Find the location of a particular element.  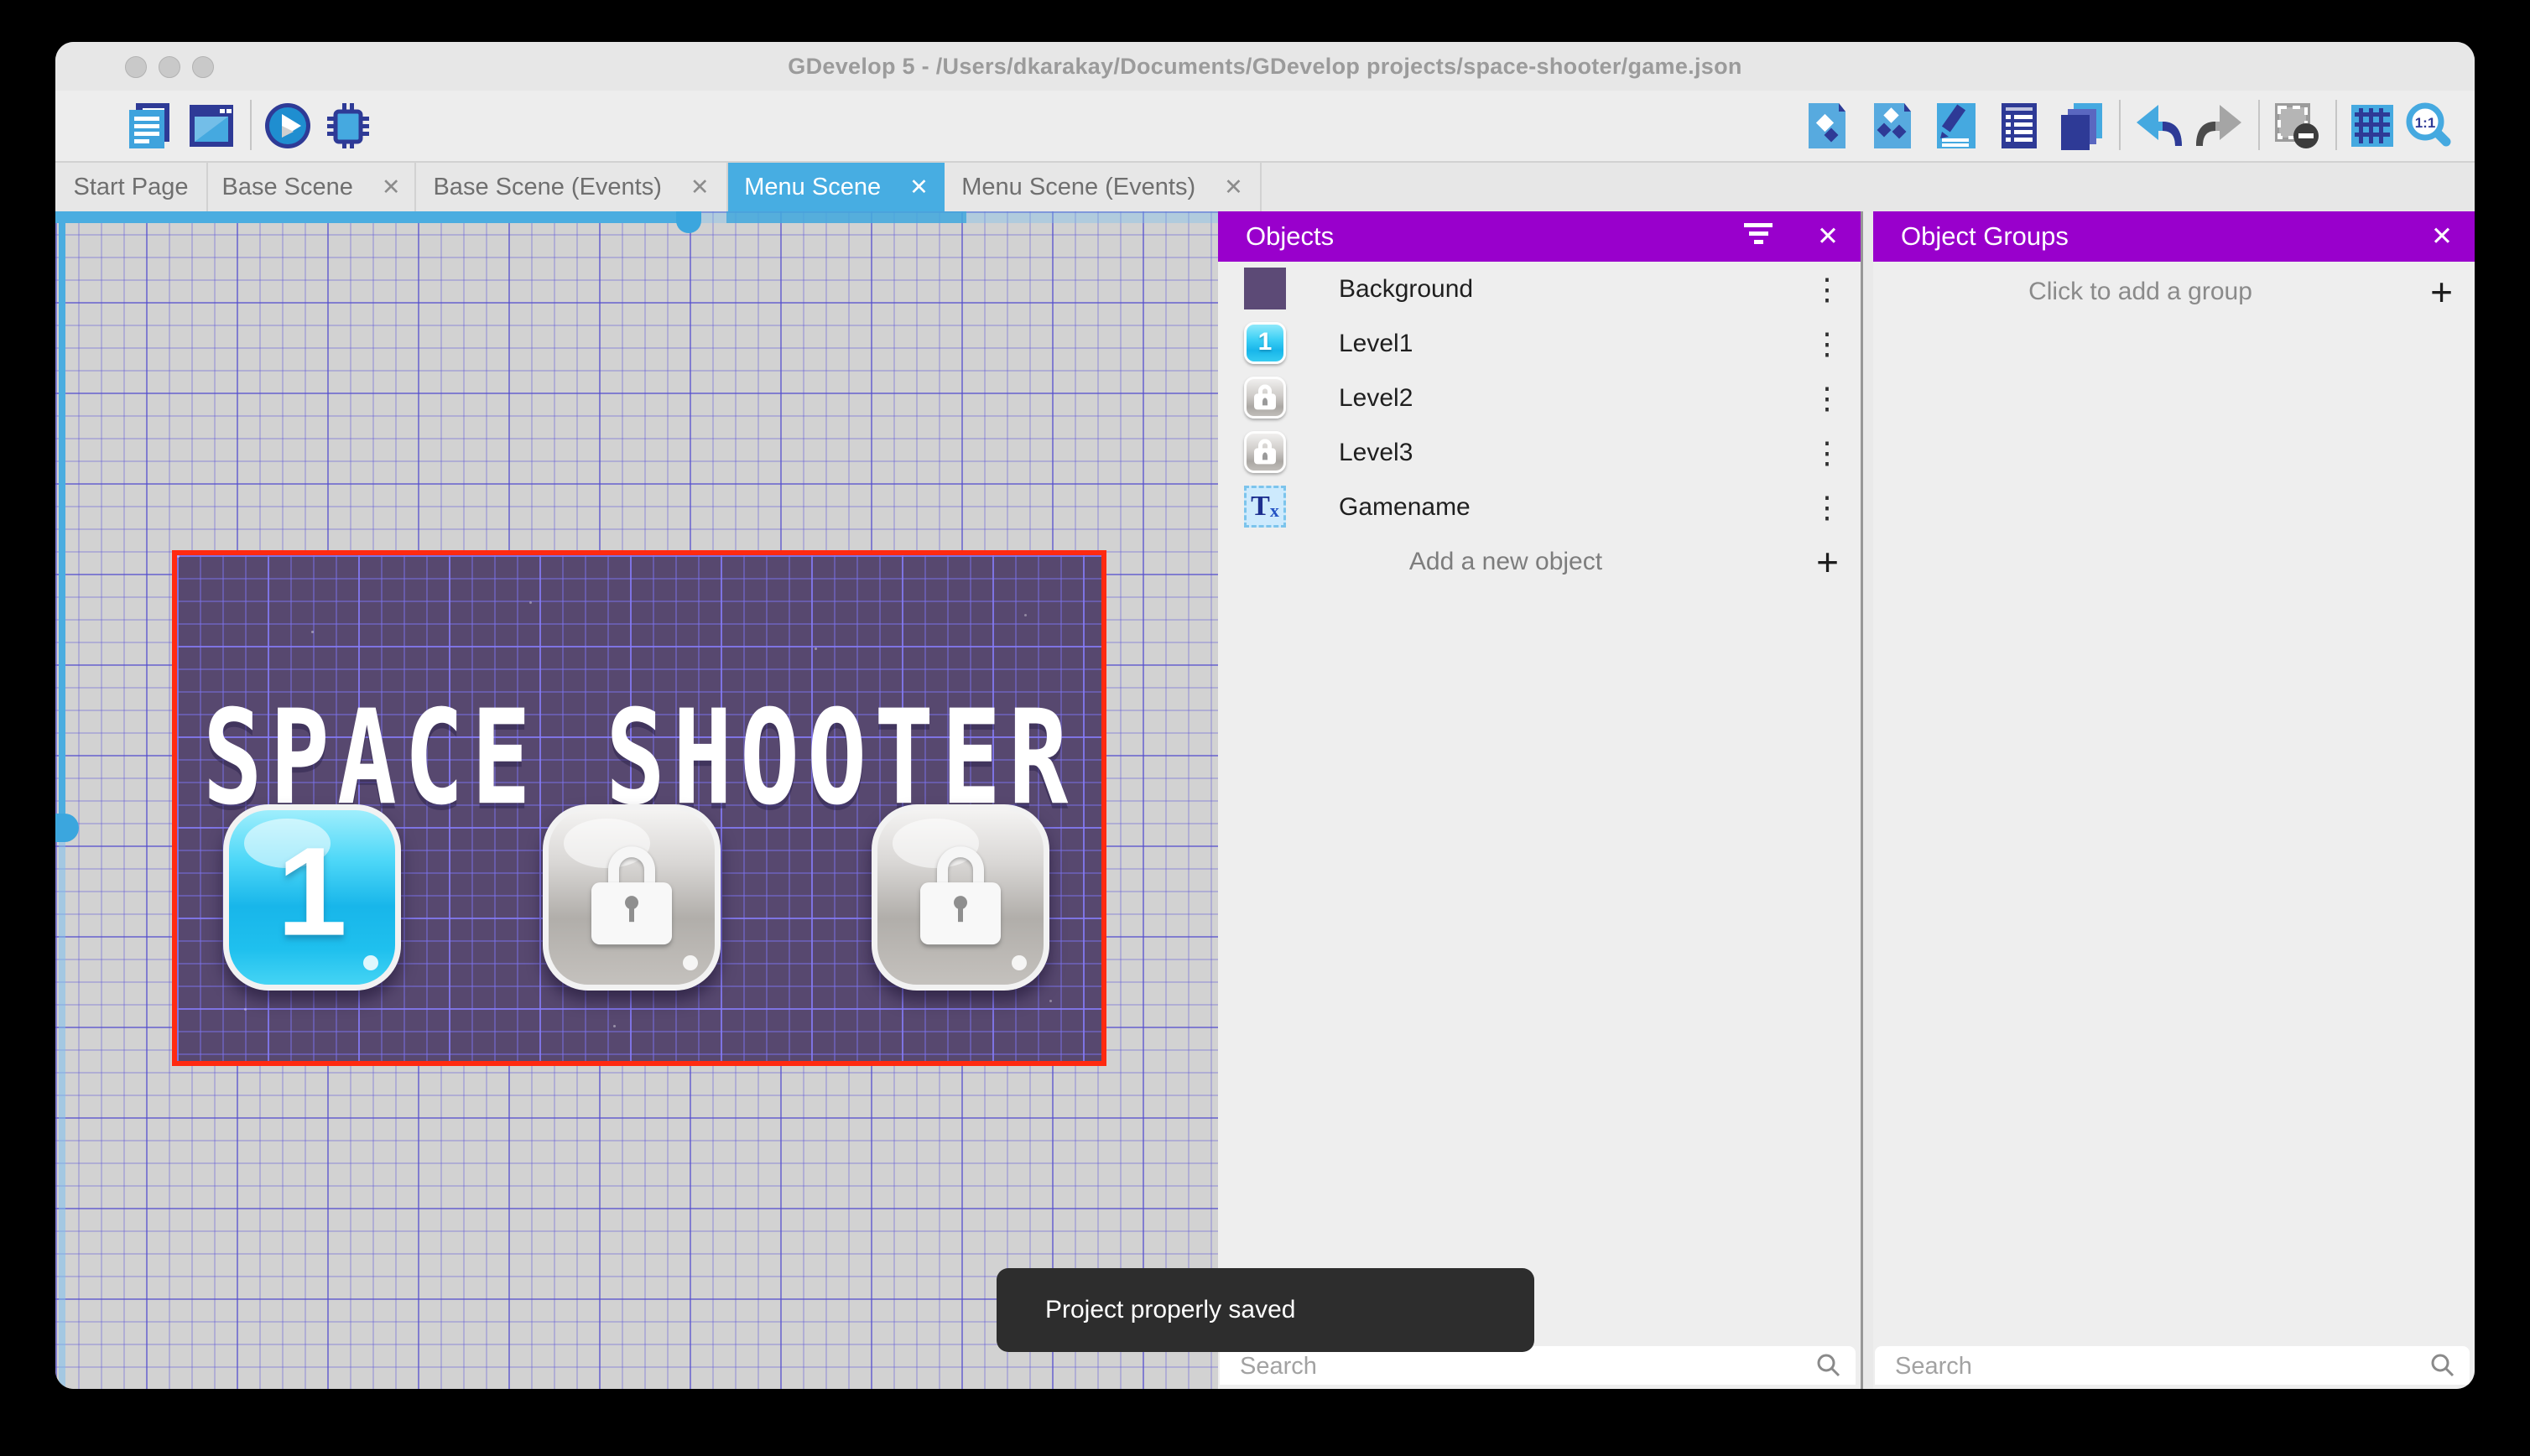

add-group-button: Click to add a group + is located at coordinates (2174, 292).